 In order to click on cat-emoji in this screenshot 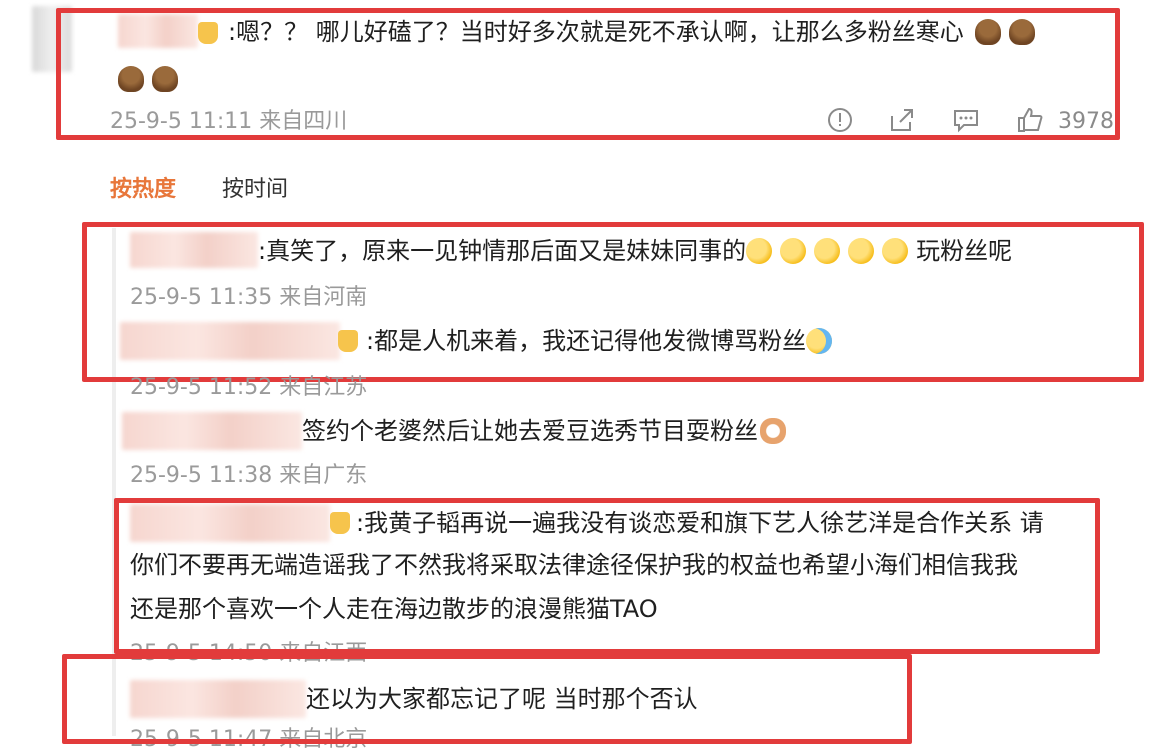, I will do `click(773, 431)`.